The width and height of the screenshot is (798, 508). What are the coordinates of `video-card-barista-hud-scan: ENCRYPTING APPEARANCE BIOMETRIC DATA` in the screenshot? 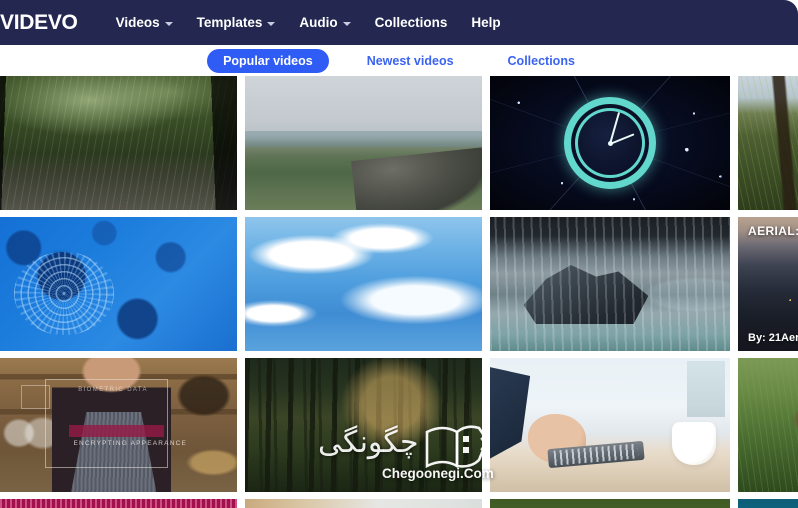 It's located at (118, 425).